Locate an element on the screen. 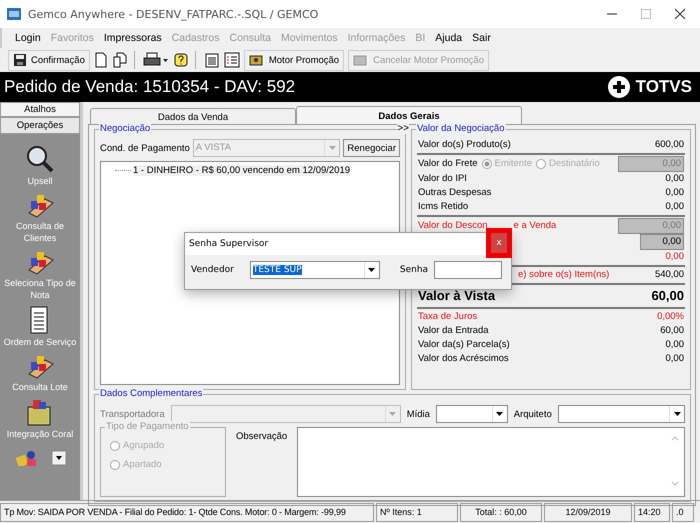 Image resolution: width=700 pixels, height=523 pixels. value-label: Valor do Descon is located at coordinates (453, 226).